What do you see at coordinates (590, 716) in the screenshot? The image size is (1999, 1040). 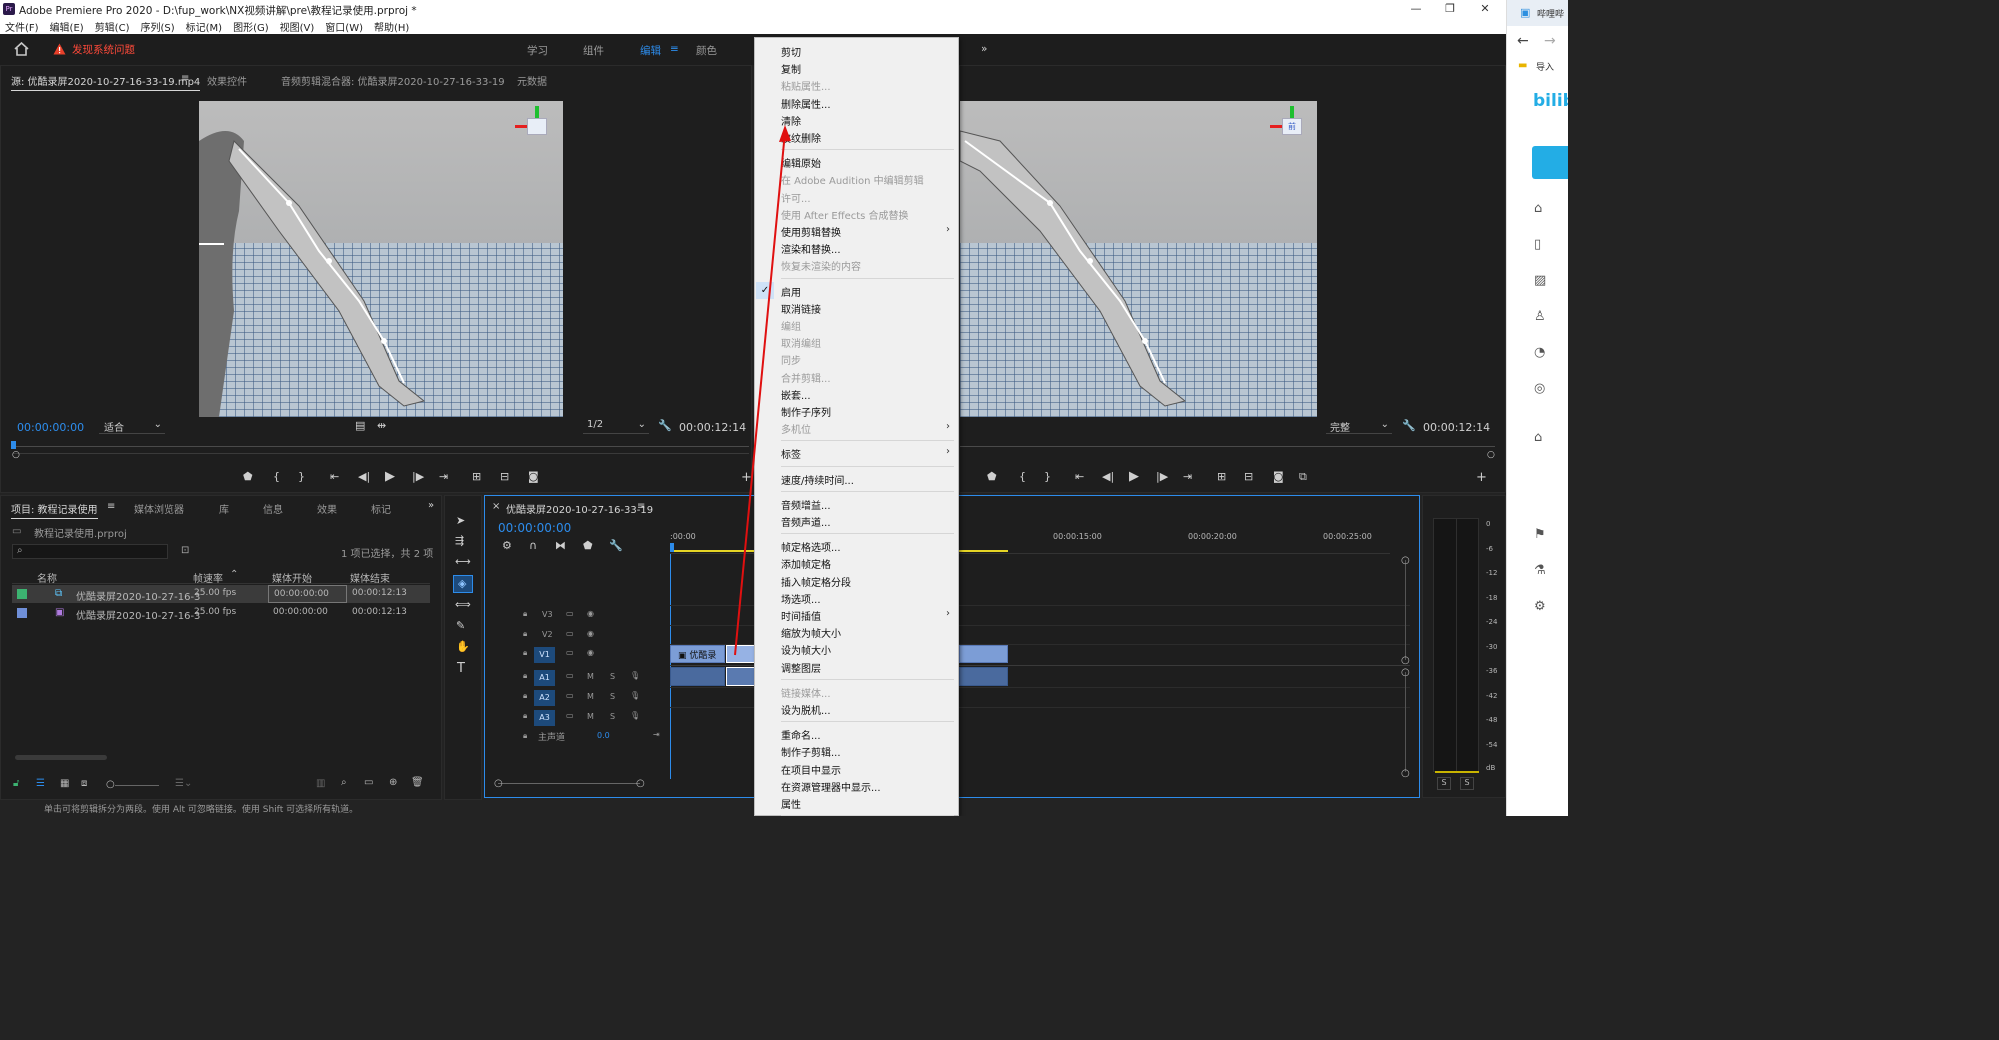 I see `mute-toggle: M` at bounding box center [590, 716].